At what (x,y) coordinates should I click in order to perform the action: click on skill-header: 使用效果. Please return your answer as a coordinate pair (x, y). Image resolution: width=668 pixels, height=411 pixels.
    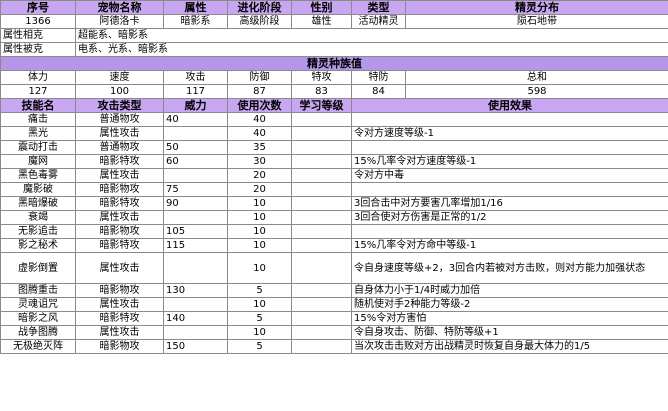
    Looking at the image, I should click on (509, 105).